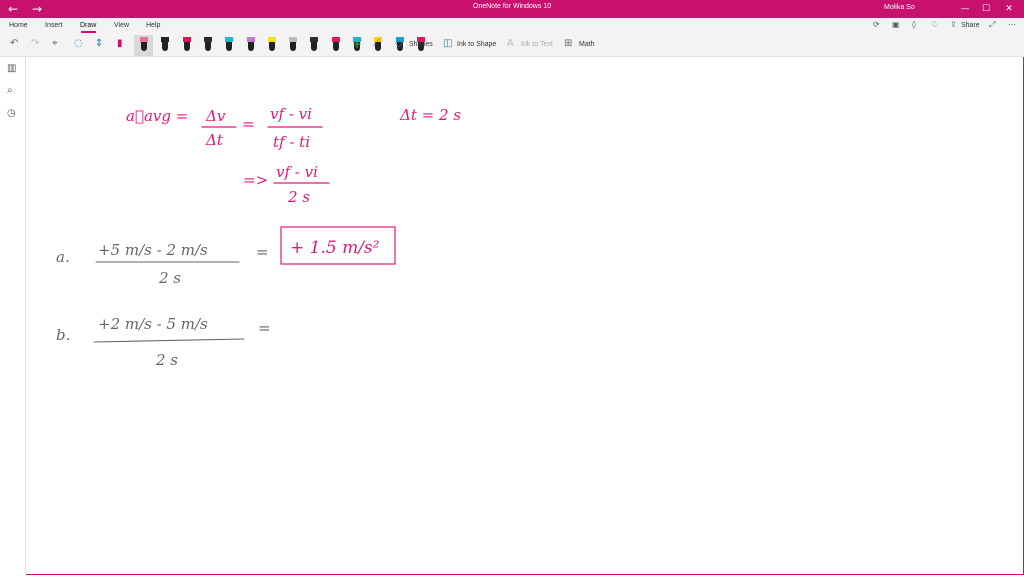 The image size is (1024, 576). I want to click on math-icon: ⊞, so click(568, 44).